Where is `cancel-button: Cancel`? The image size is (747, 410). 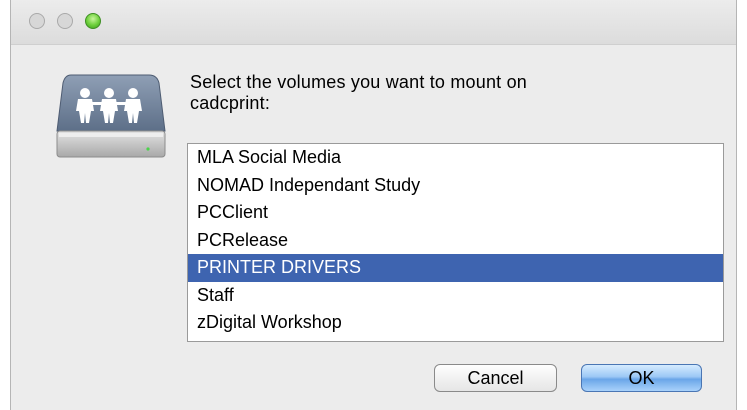
cancel-button: Cancel is located at coordinates (495, 378).